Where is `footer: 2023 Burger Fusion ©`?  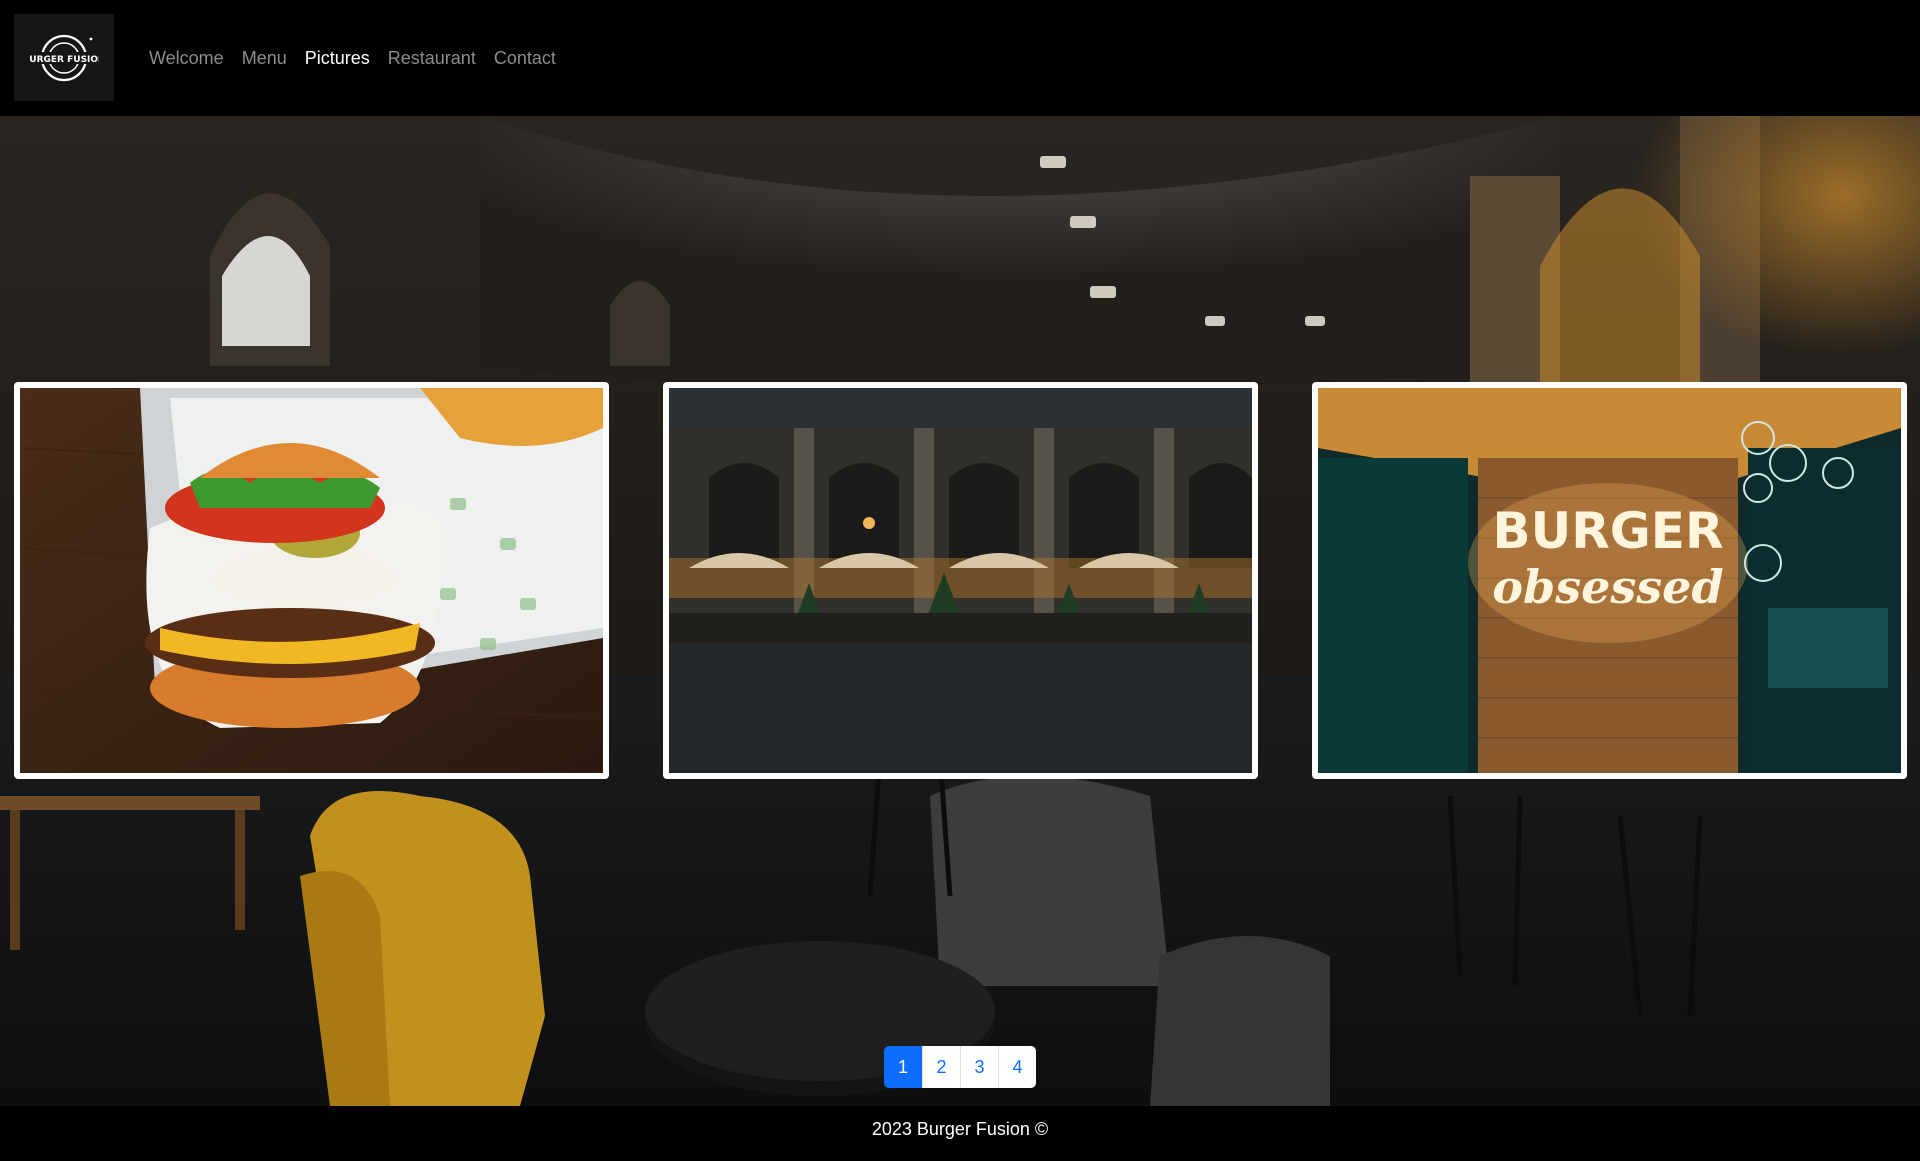 footer: 2023 Burger Fusion © is located at coordinates (960, 1133).